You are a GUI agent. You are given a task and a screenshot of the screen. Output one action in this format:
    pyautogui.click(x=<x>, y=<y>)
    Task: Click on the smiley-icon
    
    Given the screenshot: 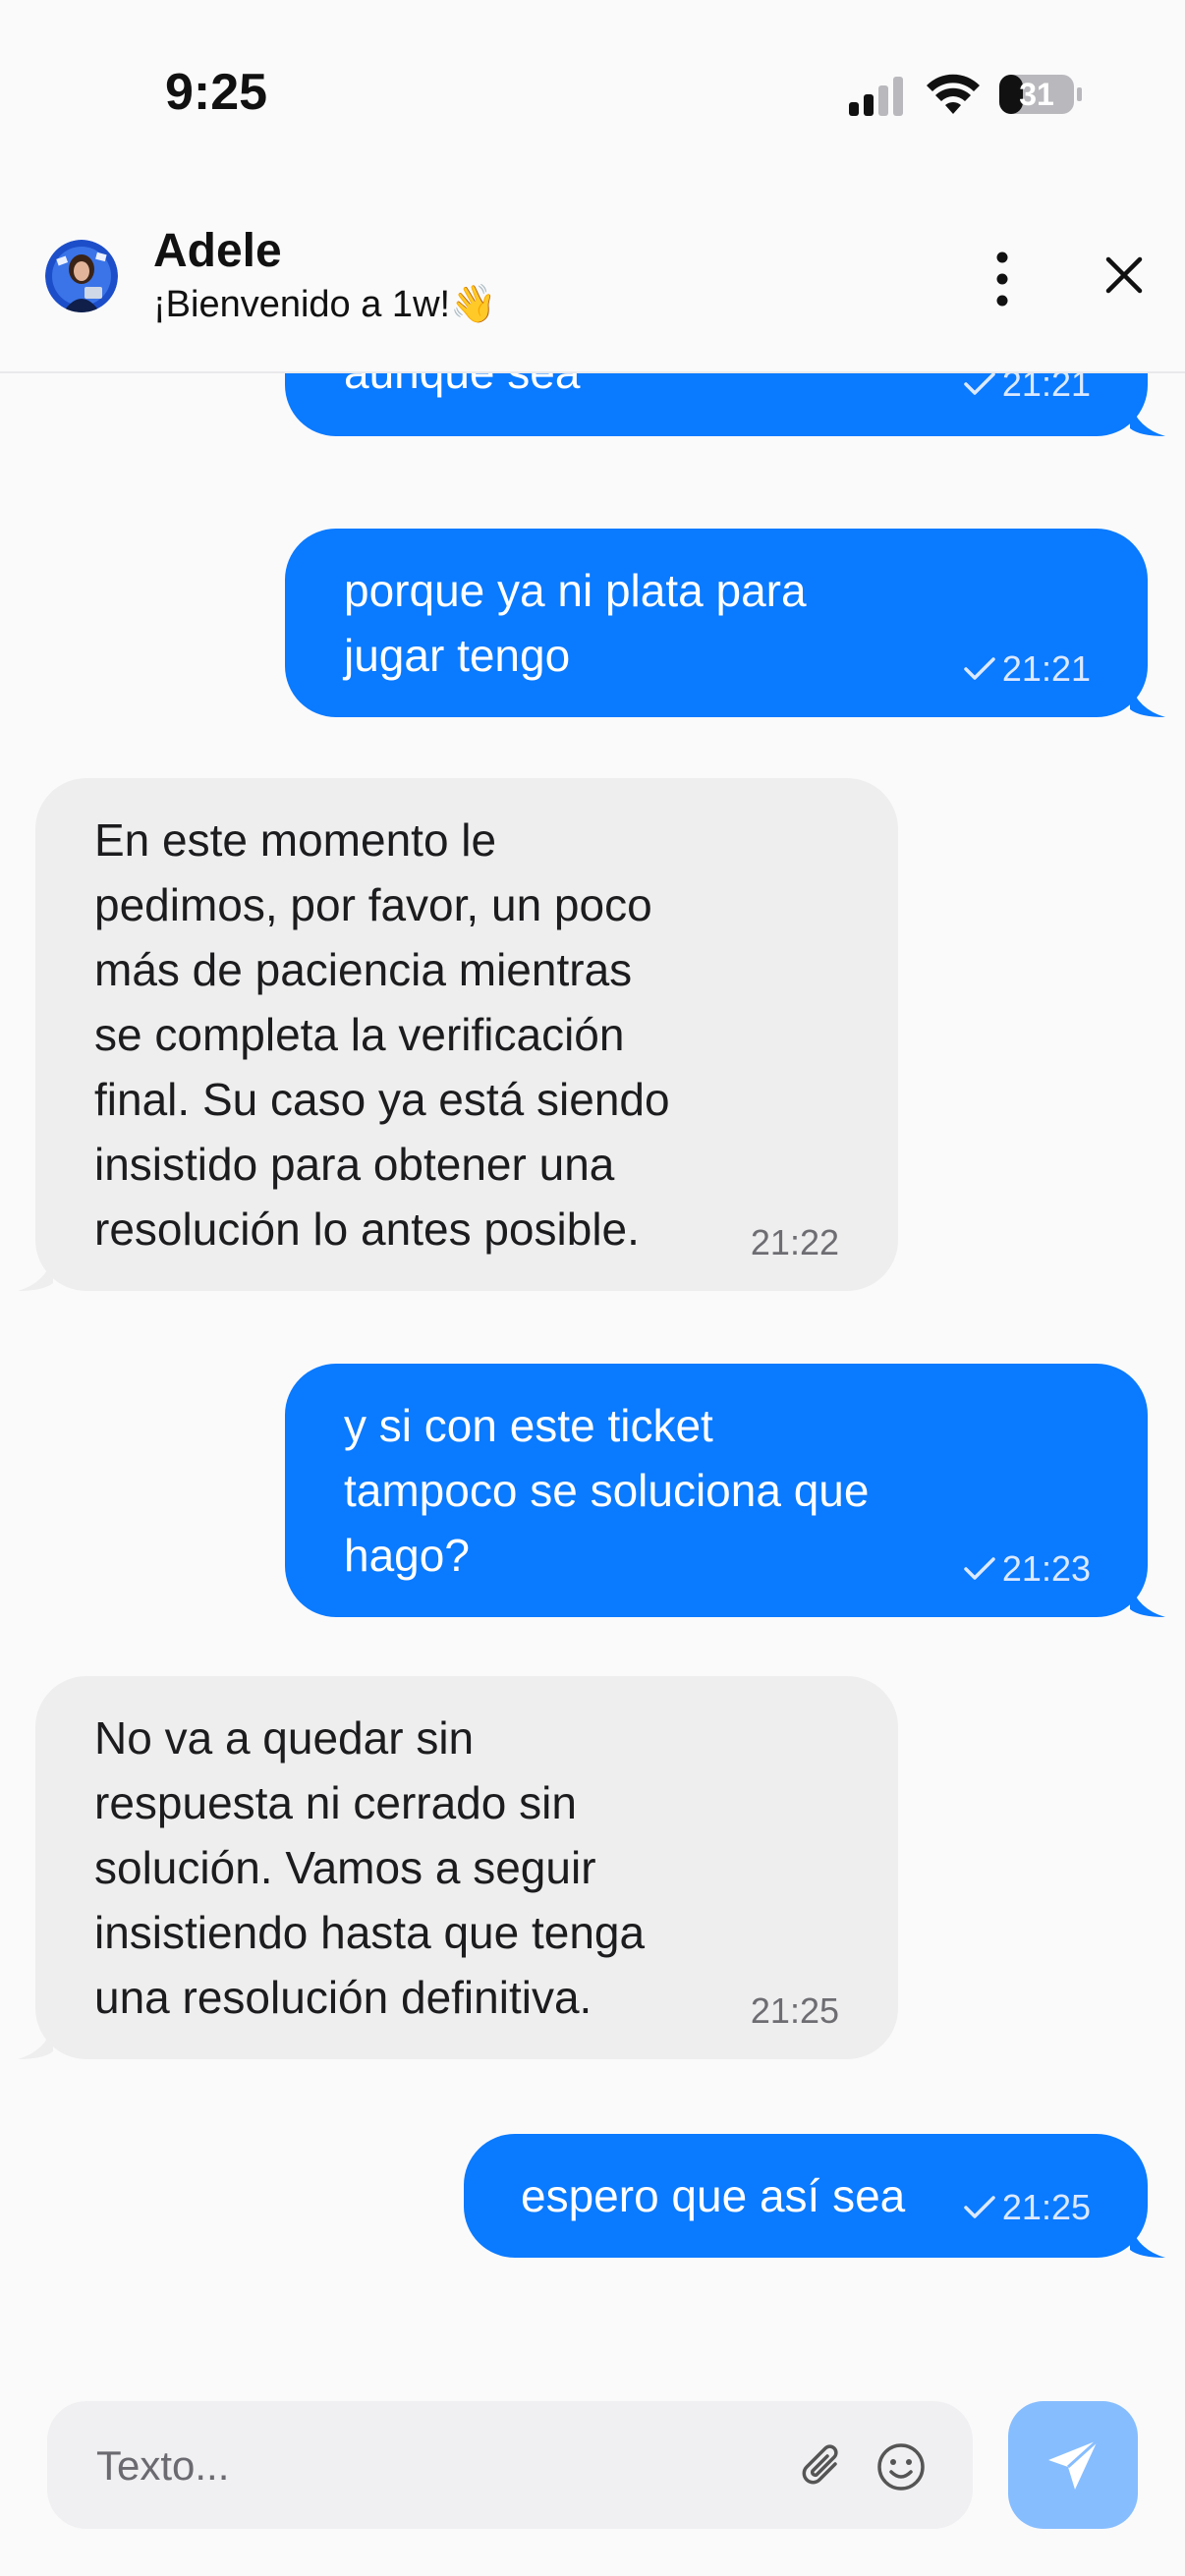 What is the action you would take?
    pyautogui.click(x=902, y=2466)
    